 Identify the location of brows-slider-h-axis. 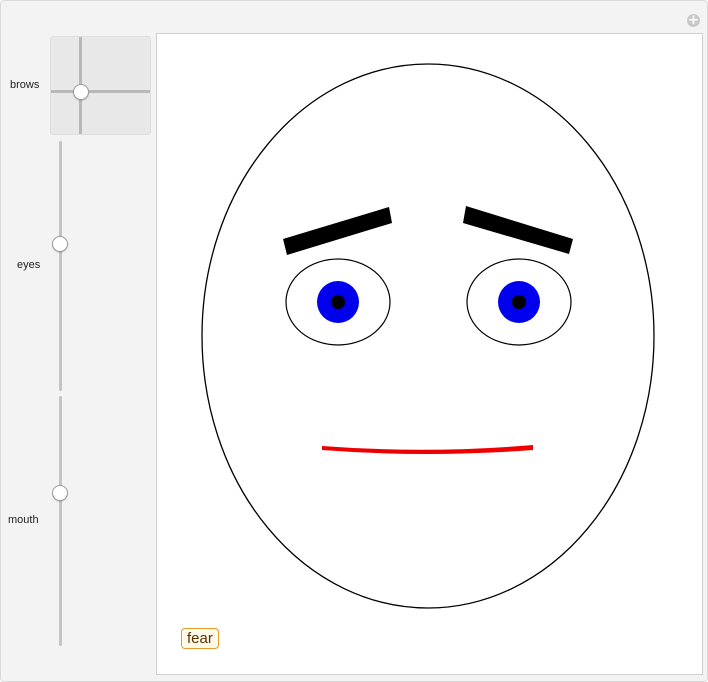
(100, 91).